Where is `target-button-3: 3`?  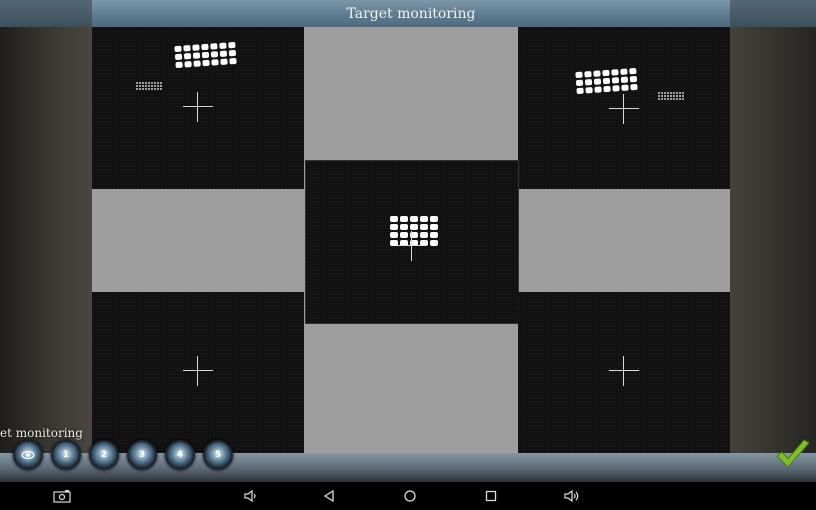 target-button-3: 3 is located at coordinates (142, 455).